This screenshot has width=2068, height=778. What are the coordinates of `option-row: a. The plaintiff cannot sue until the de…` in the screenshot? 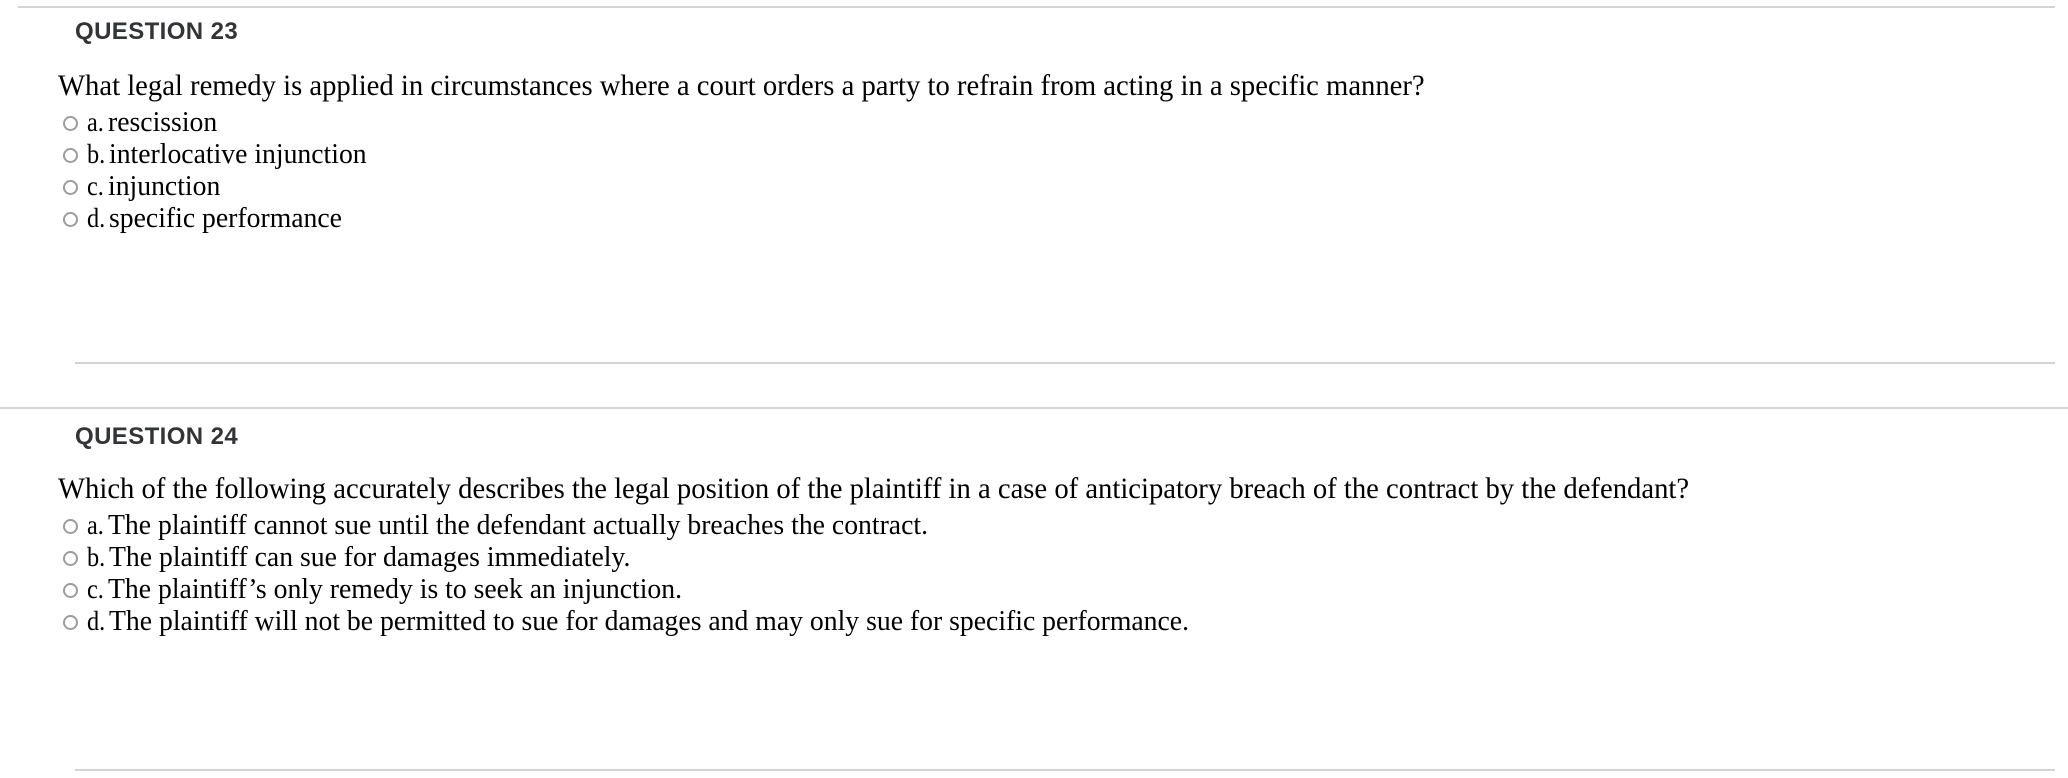 It's located at (1058, 525).